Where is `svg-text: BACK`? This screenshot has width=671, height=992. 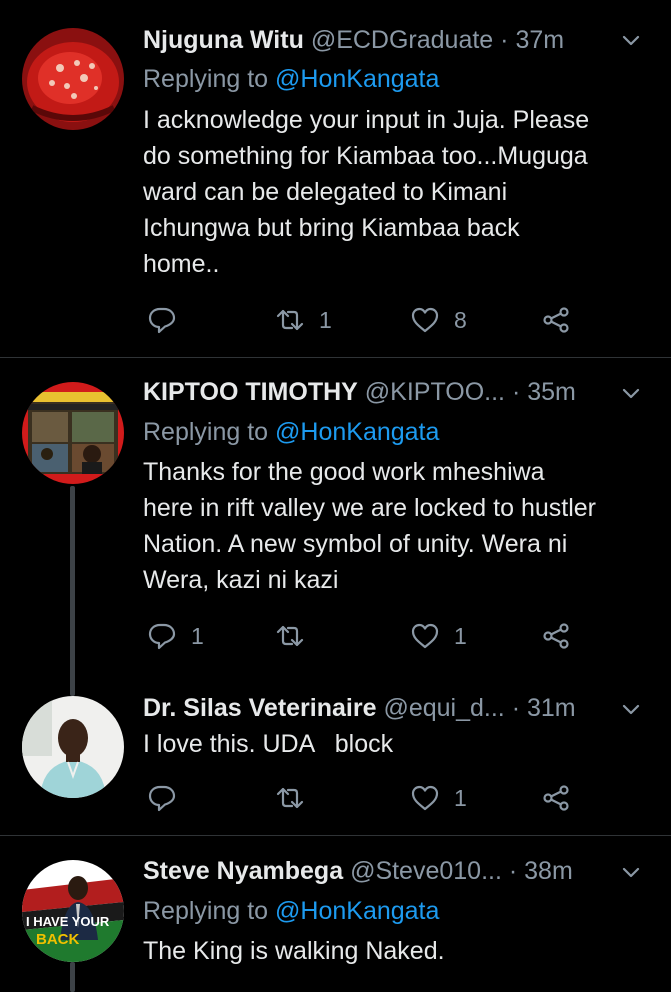
svg-text: BACK is located at coordinates (57, 939).